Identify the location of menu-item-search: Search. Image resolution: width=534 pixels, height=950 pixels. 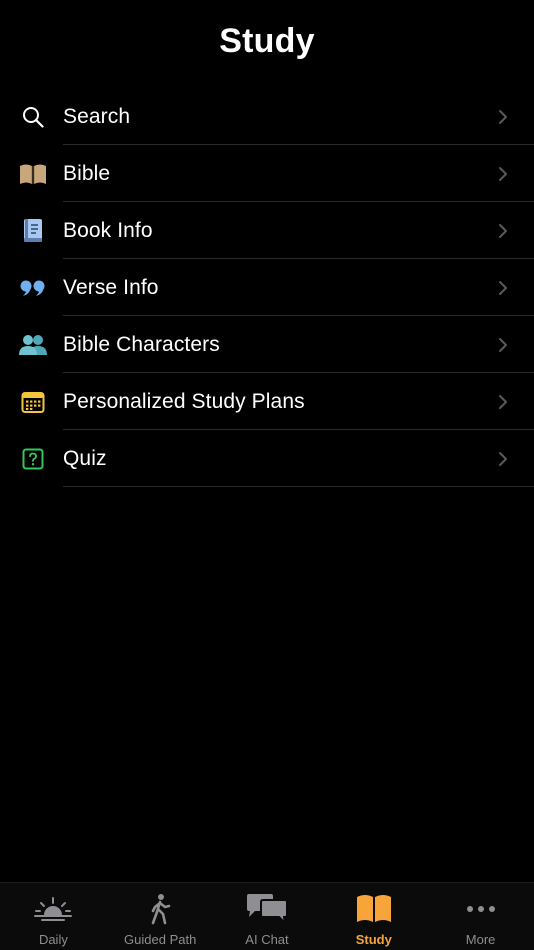
(267, 116).